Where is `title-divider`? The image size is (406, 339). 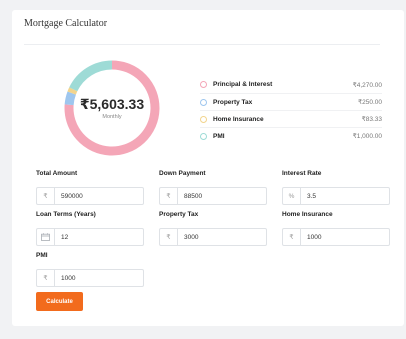 title-divider is located at coordinates (202, 44).